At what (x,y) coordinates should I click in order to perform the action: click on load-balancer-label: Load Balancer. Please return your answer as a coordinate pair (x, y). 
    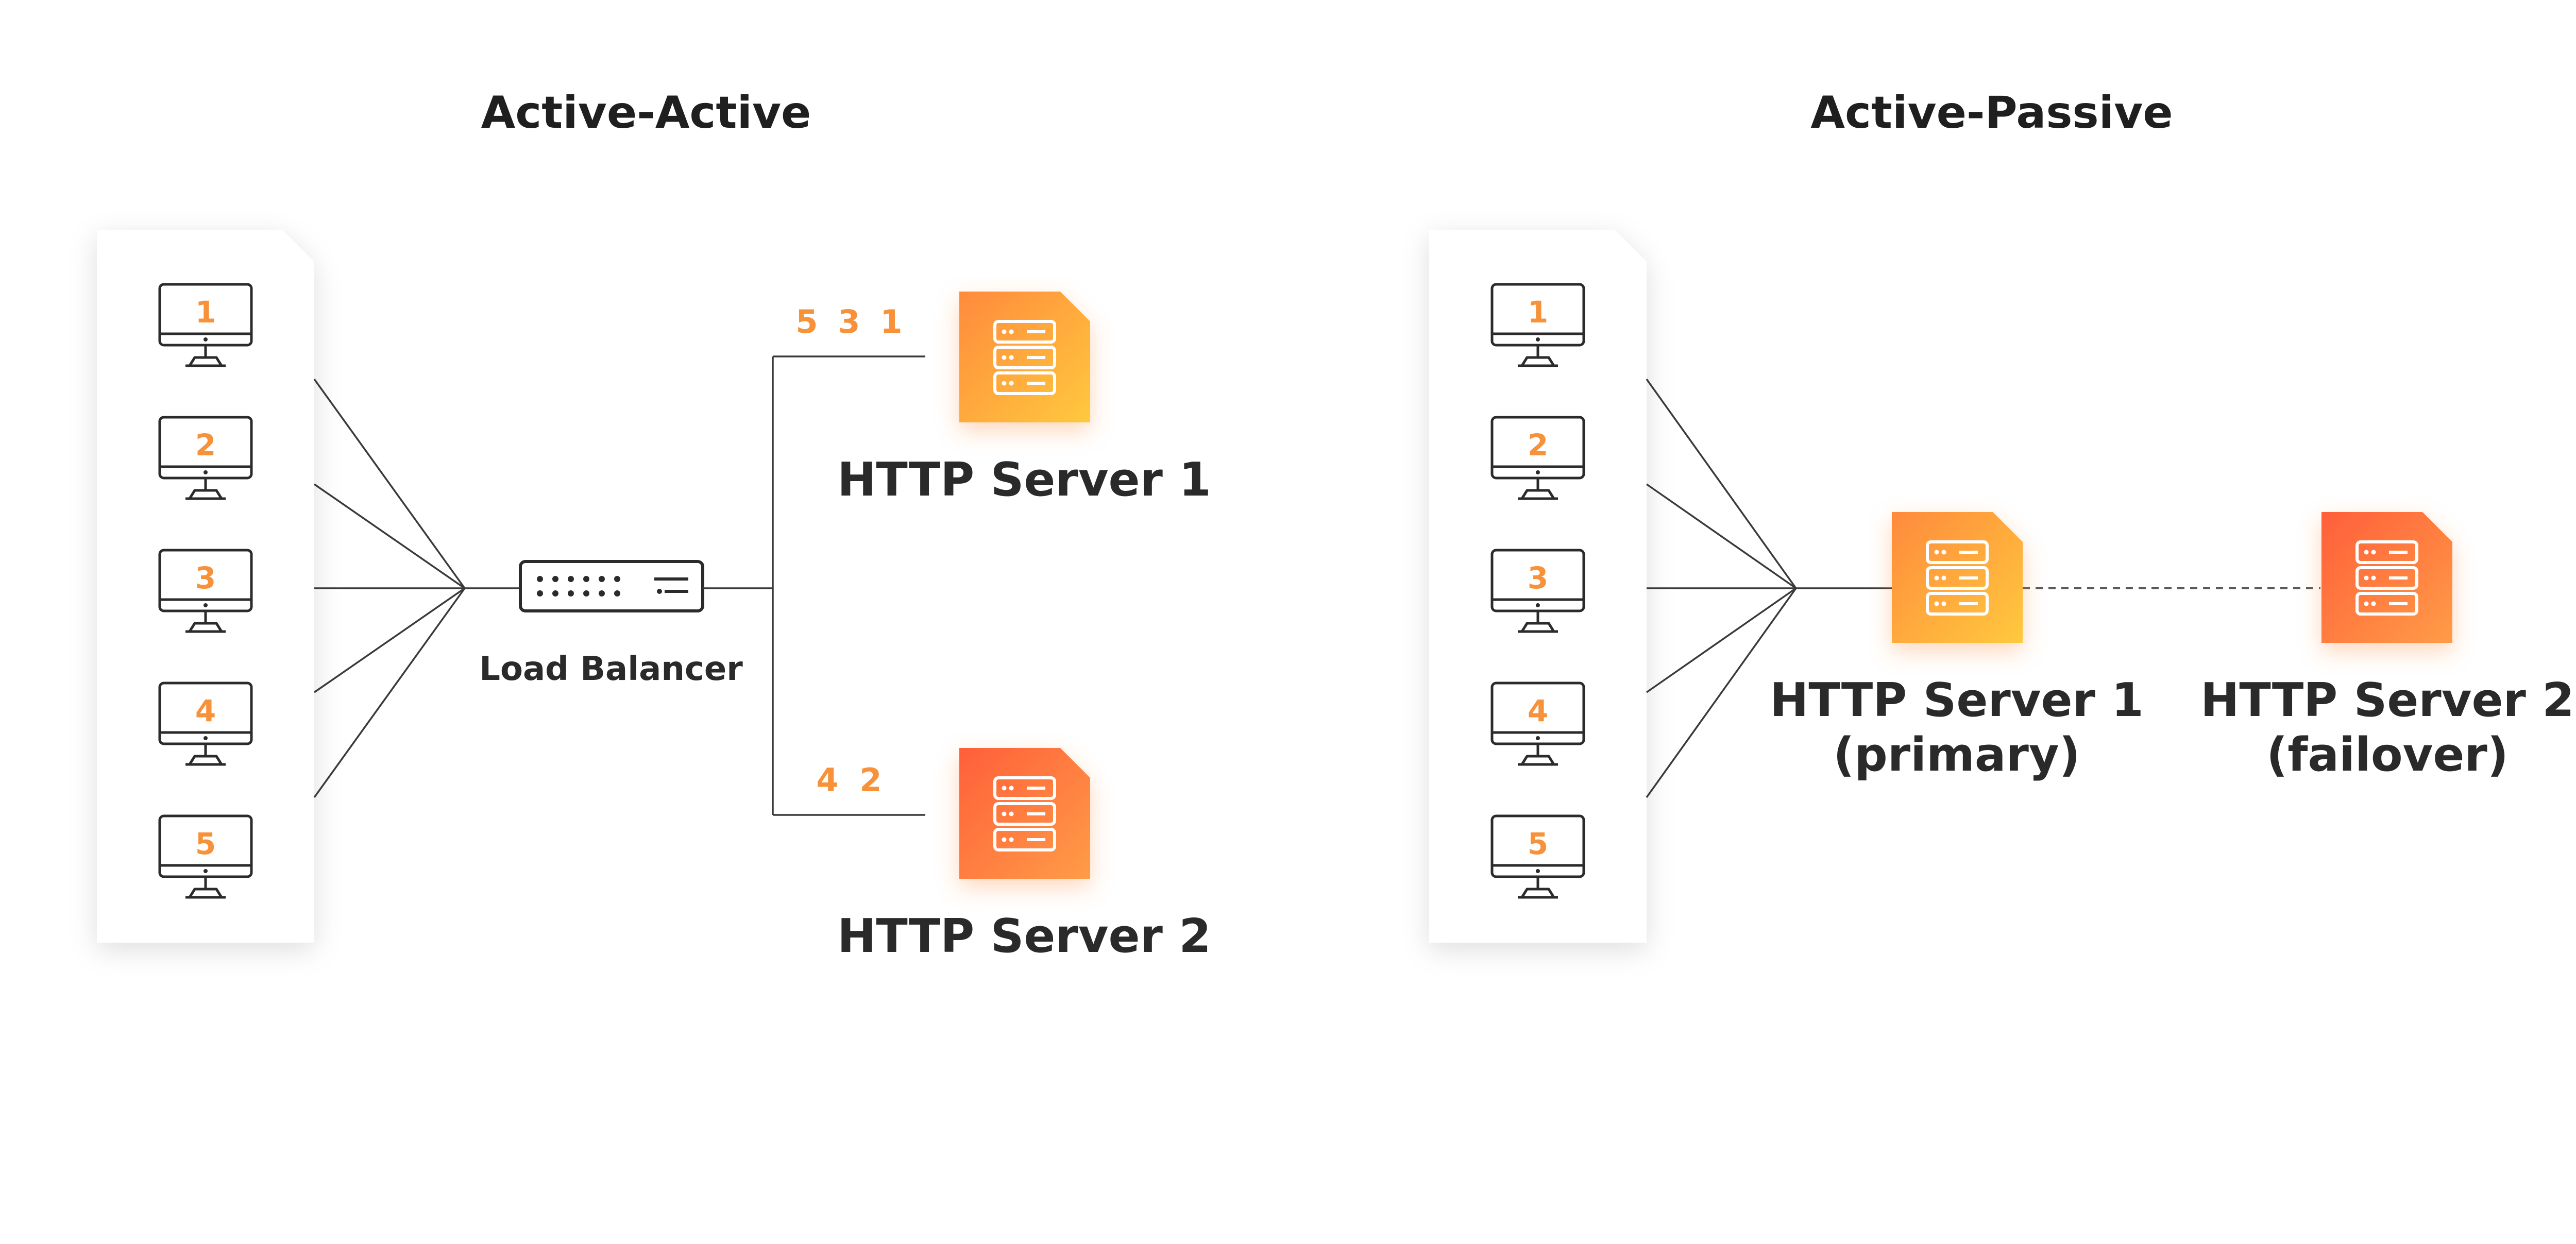
    Looking at the image, I should click on (611, 669).